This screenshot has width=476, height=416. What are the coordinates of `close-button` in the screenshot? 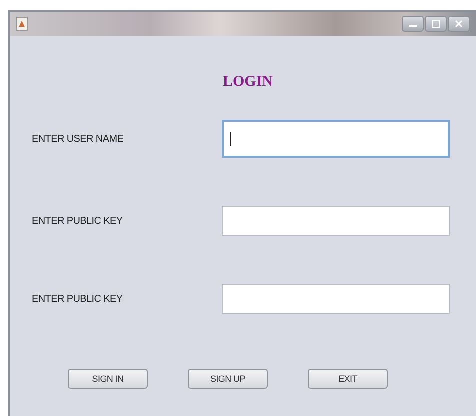 It's located at (459, 24).